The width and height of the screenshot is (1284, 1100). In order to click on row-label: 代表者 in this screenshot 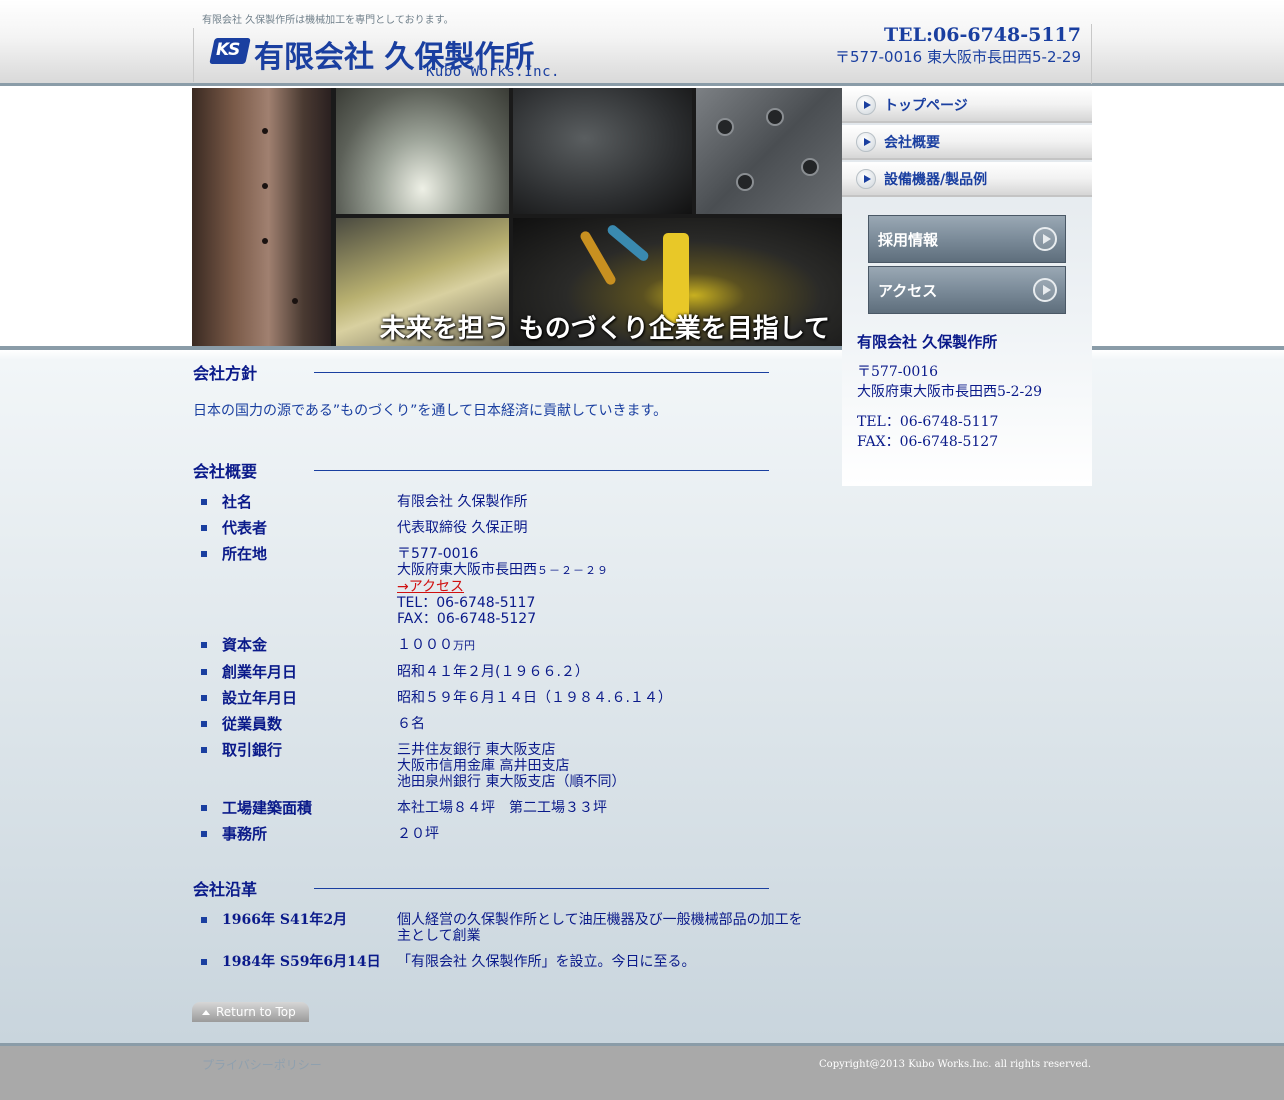, I will do `click(245, 528)`.